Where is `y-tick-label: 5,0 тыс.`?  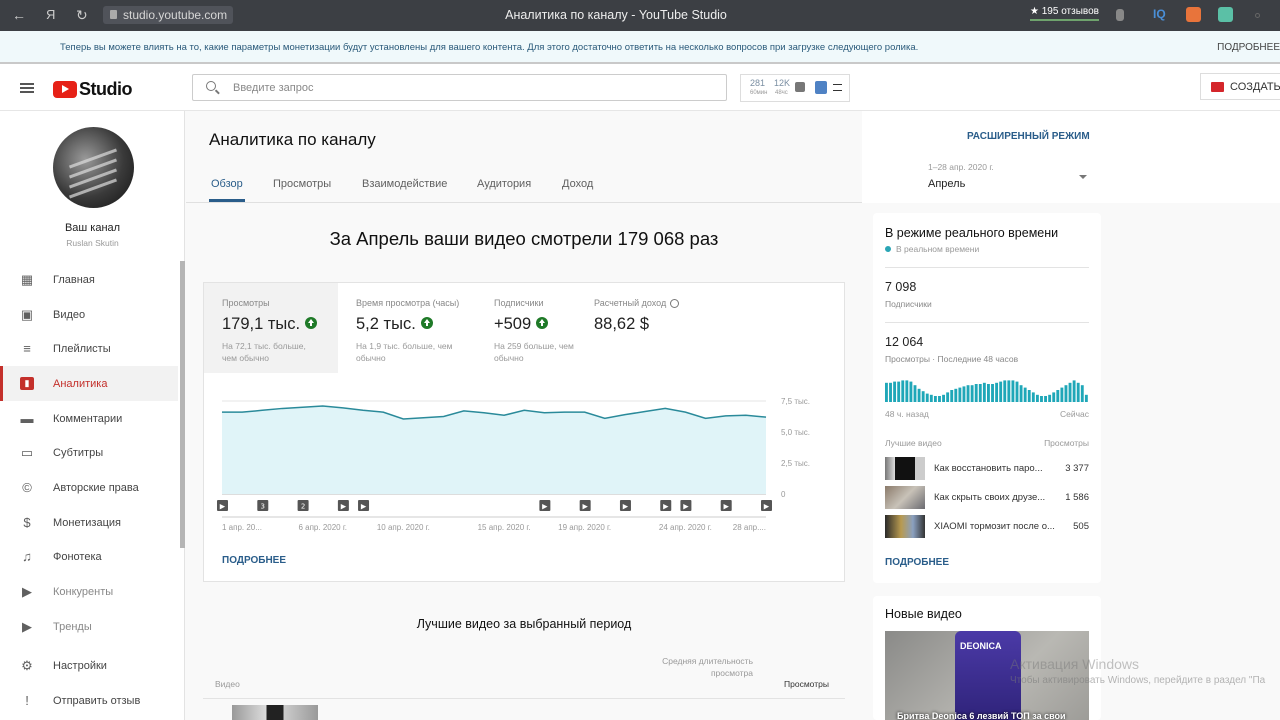 y-tick-label: 5,0 тыс. is located at coordinates (795, 432).